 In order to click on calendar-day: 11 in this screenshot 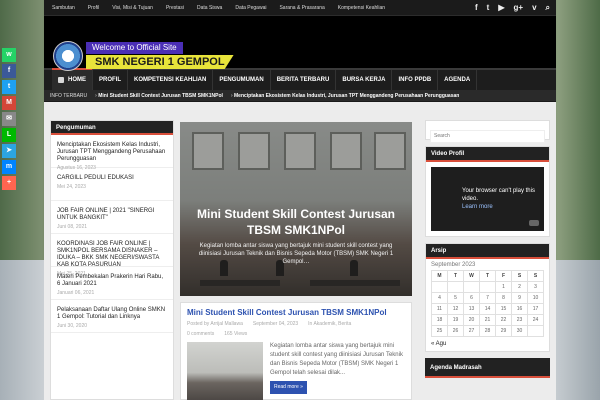, I will do `click(439, 309)`.